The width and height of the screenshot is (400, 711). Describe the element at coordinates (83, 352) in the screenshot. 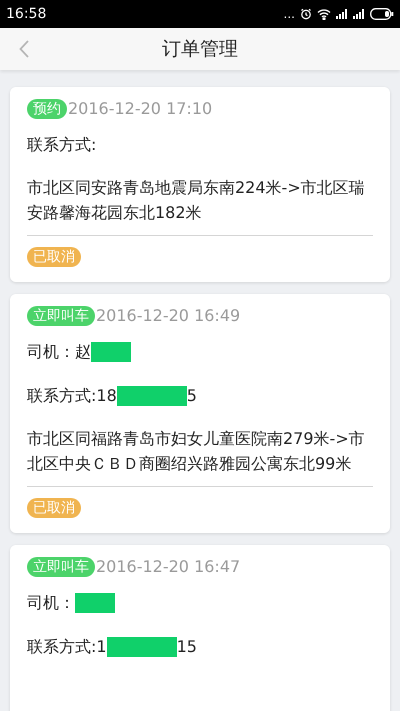

I see `field-value: 赵` at that location.